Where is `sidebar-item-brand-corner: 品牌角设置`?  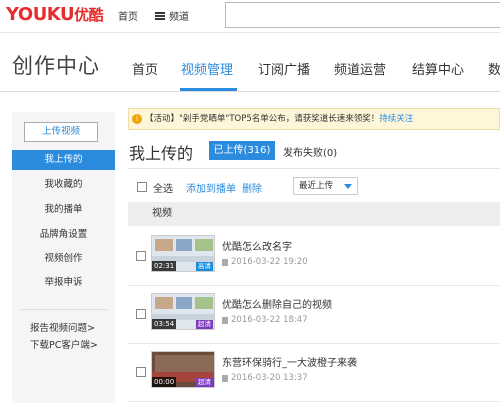 sidebar-item-brand-corner: 品牌角设置 is located at coordinates (63, 235).